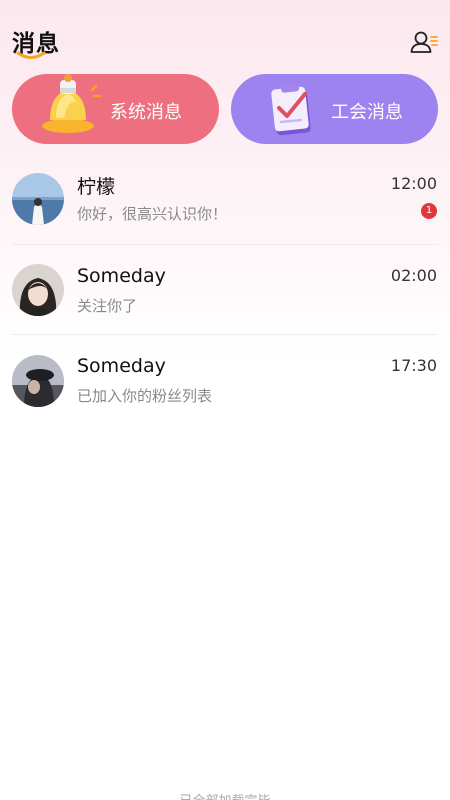 This screenshot has height=800, width=450. What do you see at coordinates (424, 42) in the screenshot?
I see `user-list-icon` at bounding box center [424, 42].